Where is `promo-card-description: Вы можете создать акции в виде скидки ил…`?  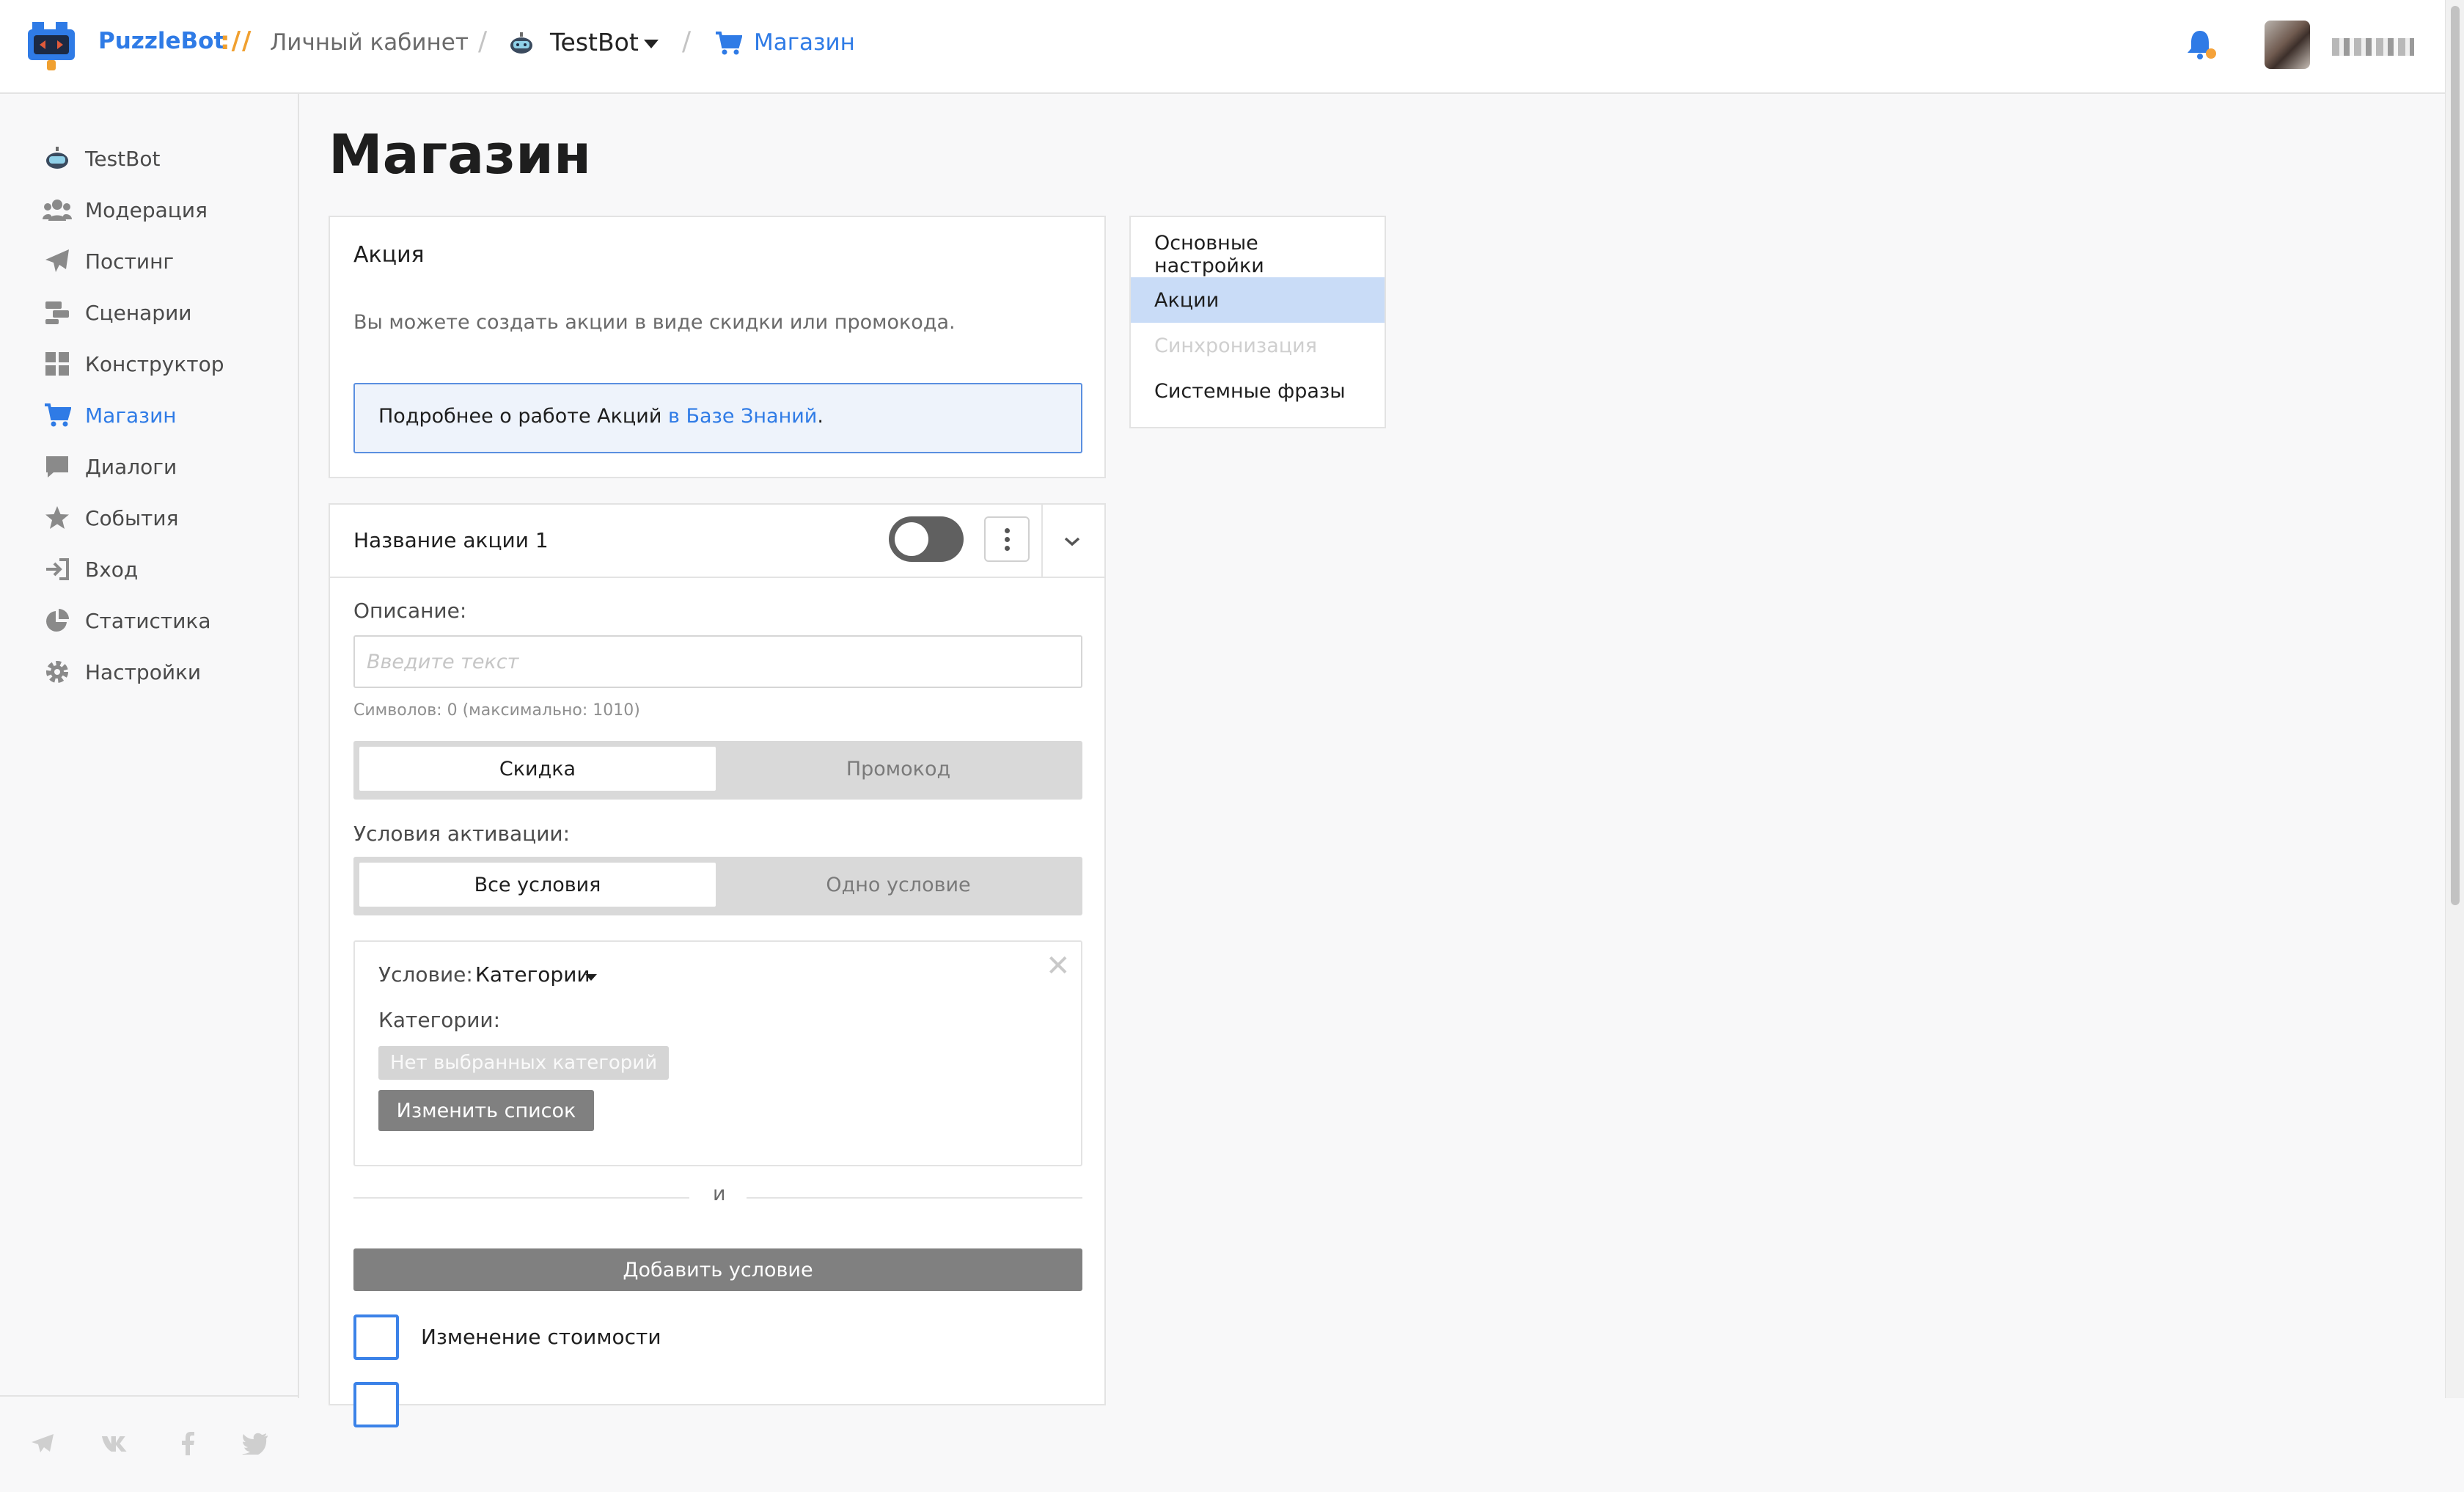
promo-card-description: Вы можете создать акции в виде скидки ил… is located at coordinates (654, 322).